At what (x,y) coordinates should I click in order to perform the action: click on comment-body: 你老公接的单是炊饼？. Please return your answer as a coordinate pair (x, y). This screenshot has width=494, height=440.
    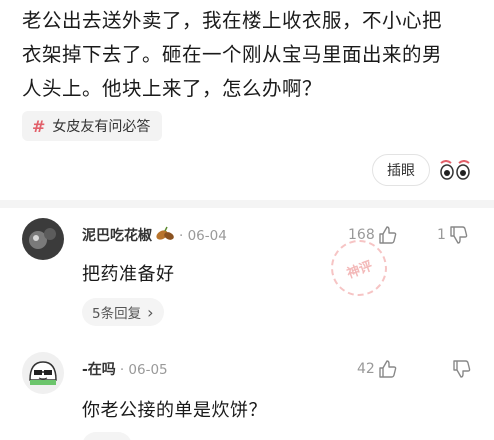
    Looking at the image, I should click on (174, 410).